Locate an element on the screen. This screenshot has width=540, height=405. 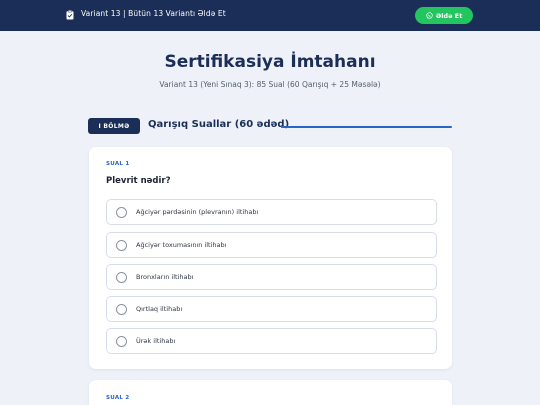
section-badge: I BÖLMƏ is located at coordinates (114, 126).